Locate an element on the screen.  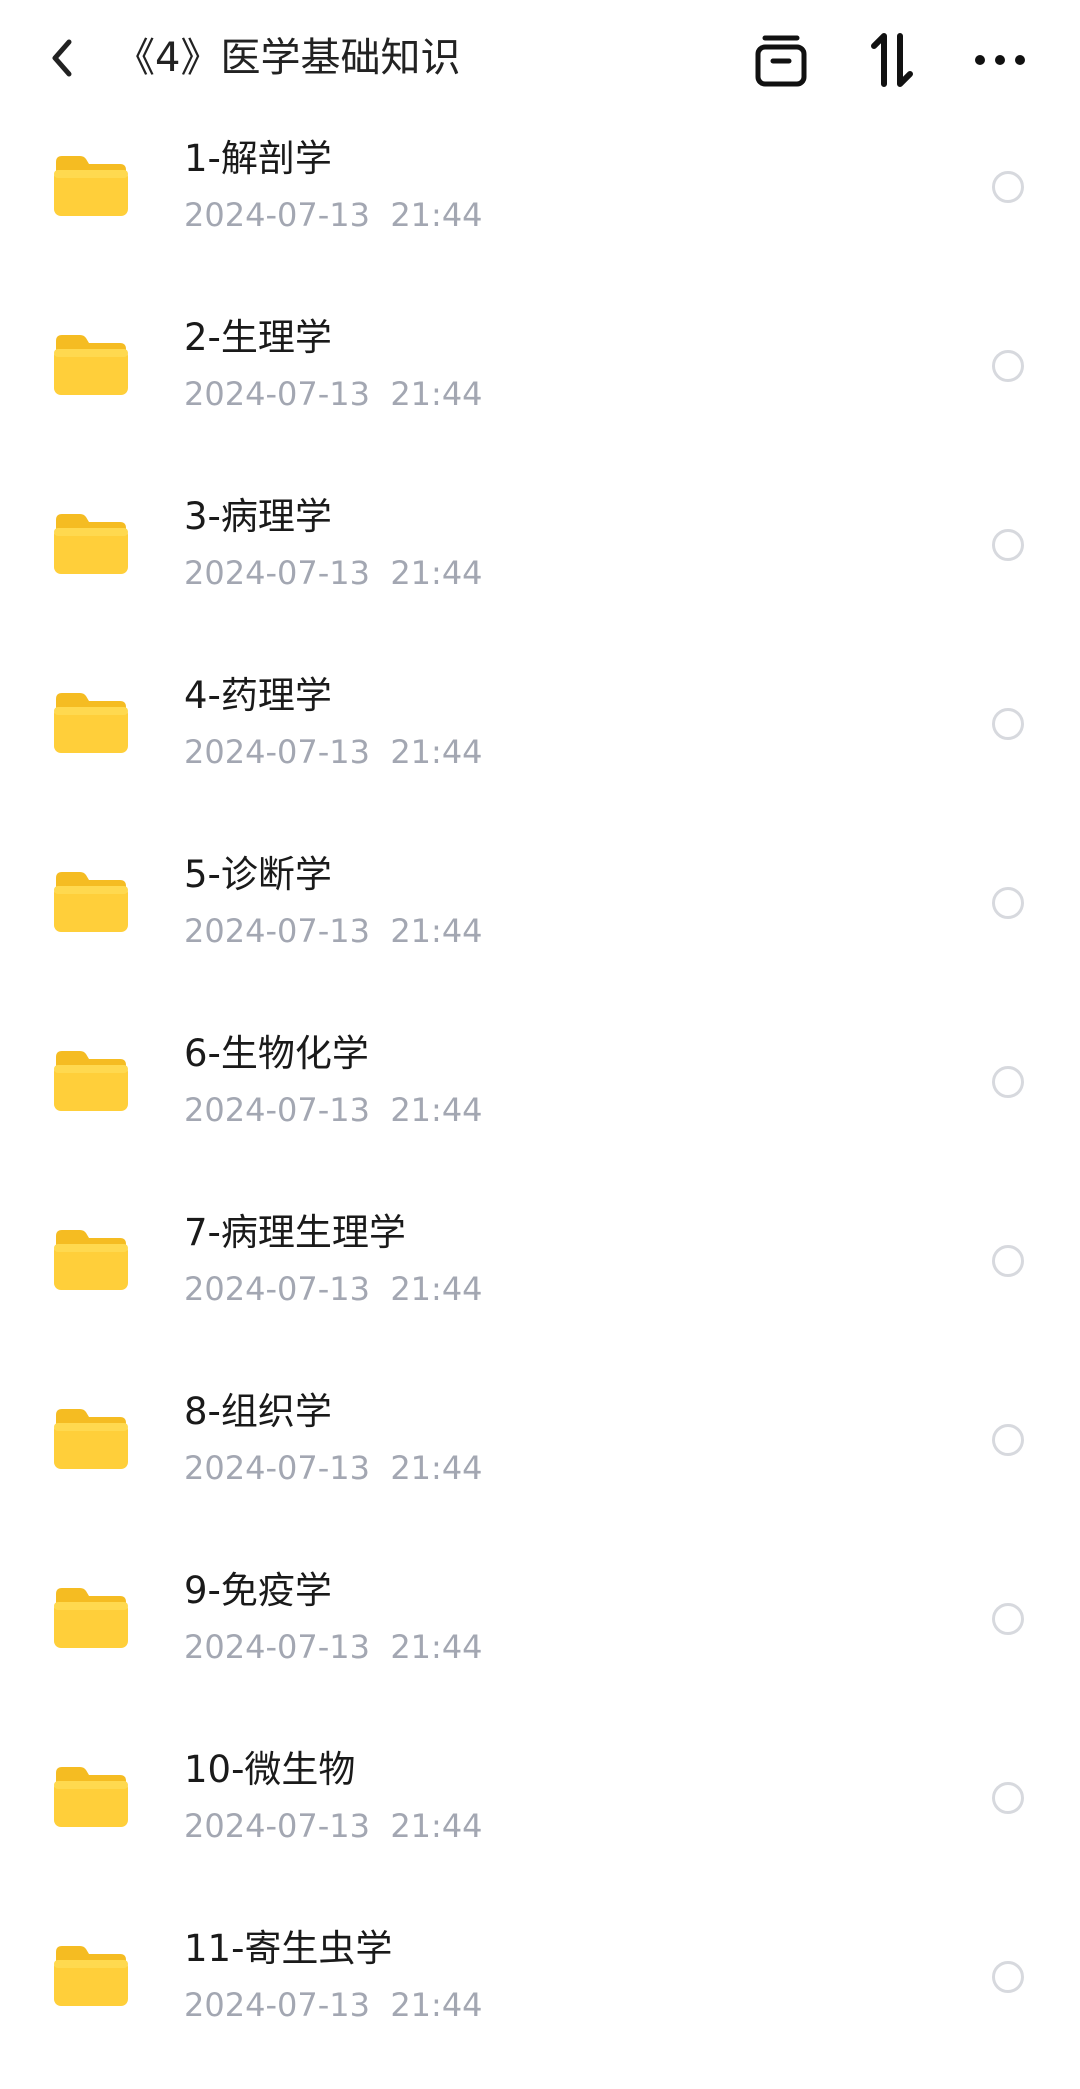
folder-name: 6-生物化学 is located at coordinates (276, 1053).